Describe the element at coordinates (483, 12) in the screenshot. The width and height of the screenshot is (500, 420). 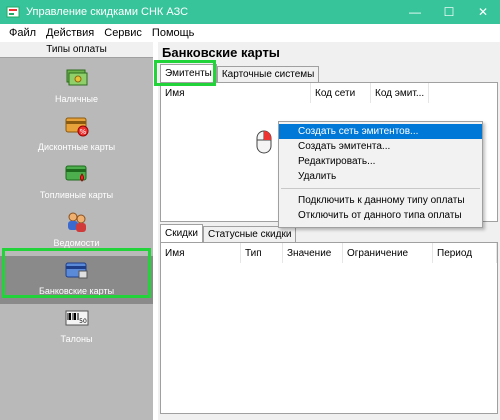
I see `close-button: ✕` at that location.